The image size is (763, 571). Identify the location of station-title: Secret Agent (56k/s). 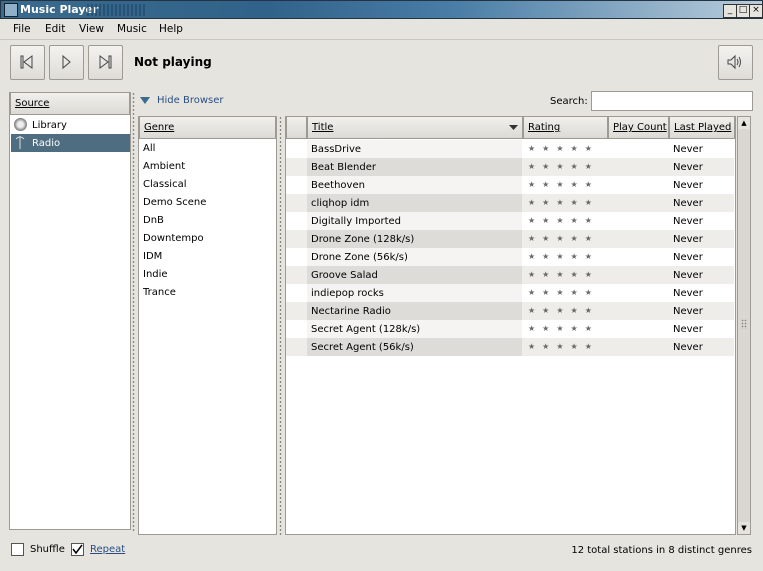
(362, 347).